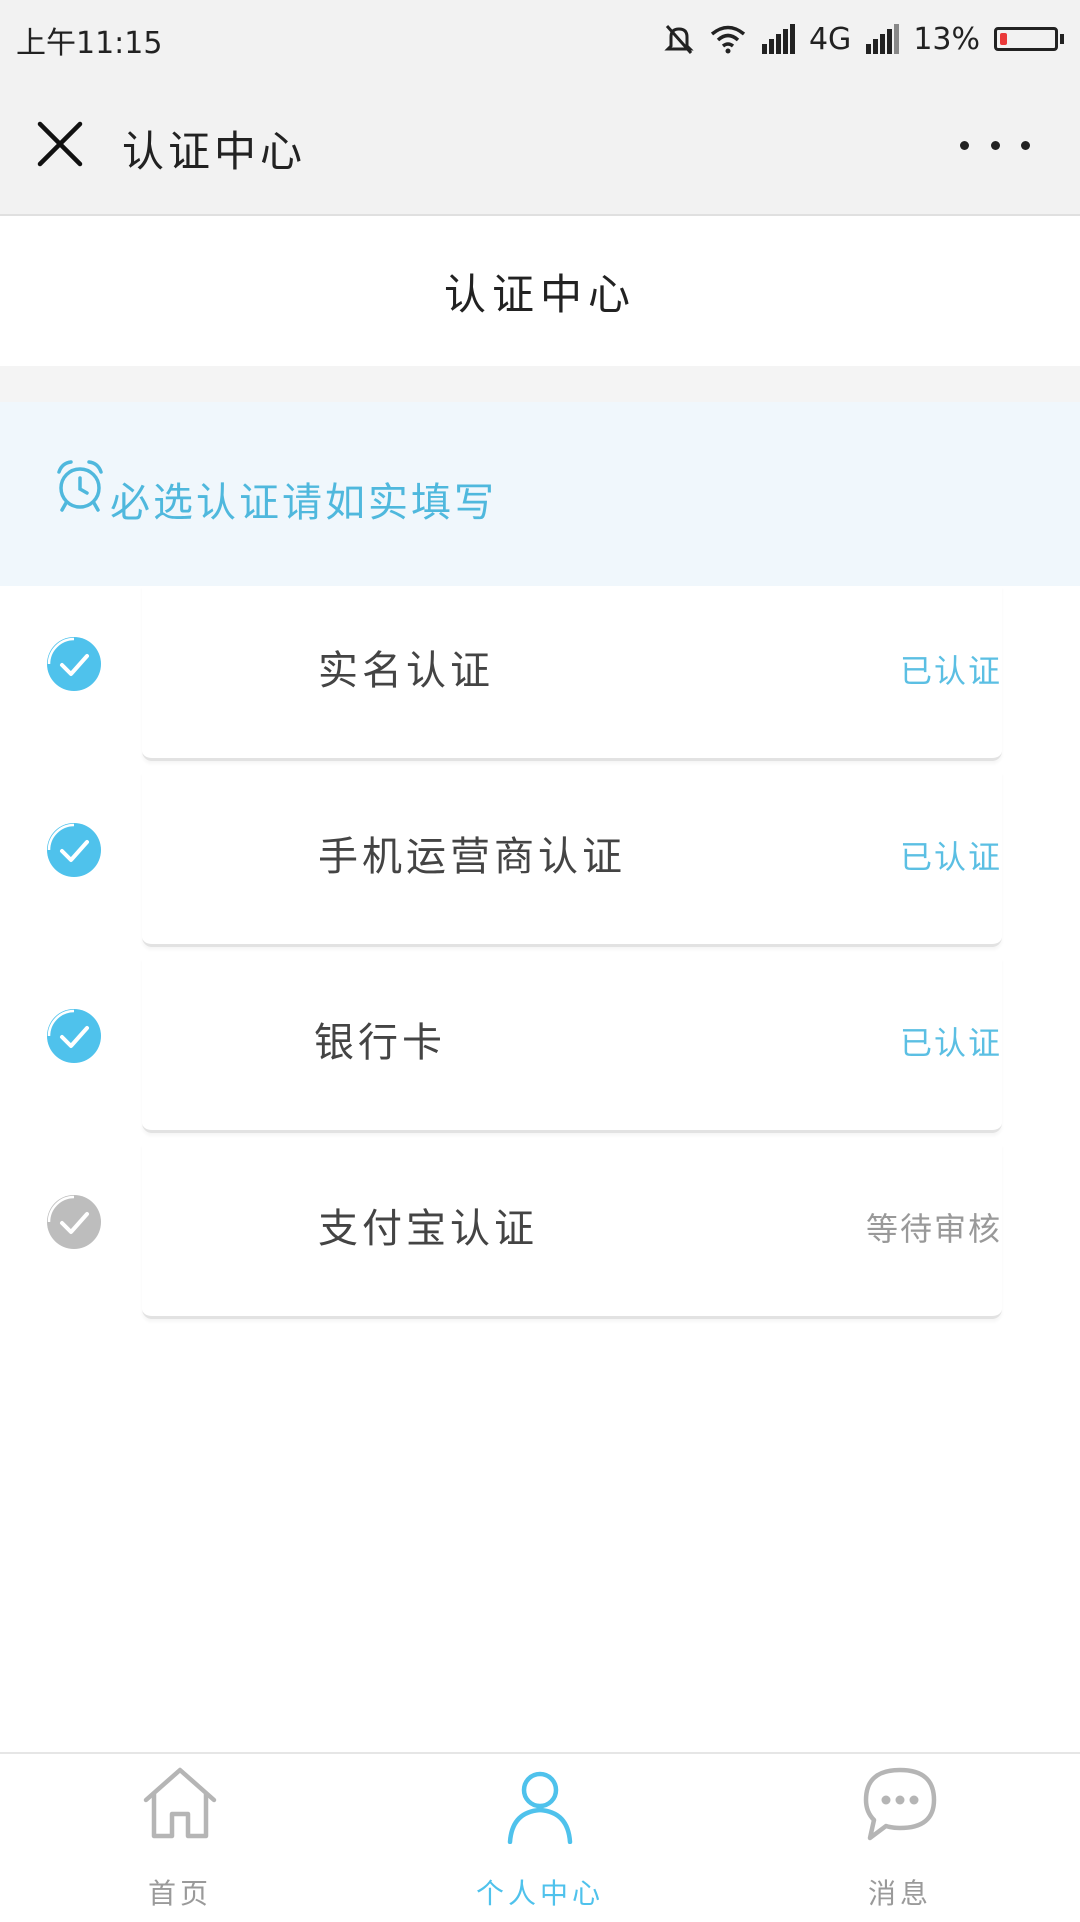  Describe the element at coordinates (1003, 39) in the screenshot. I see `battery-fill` at that location.